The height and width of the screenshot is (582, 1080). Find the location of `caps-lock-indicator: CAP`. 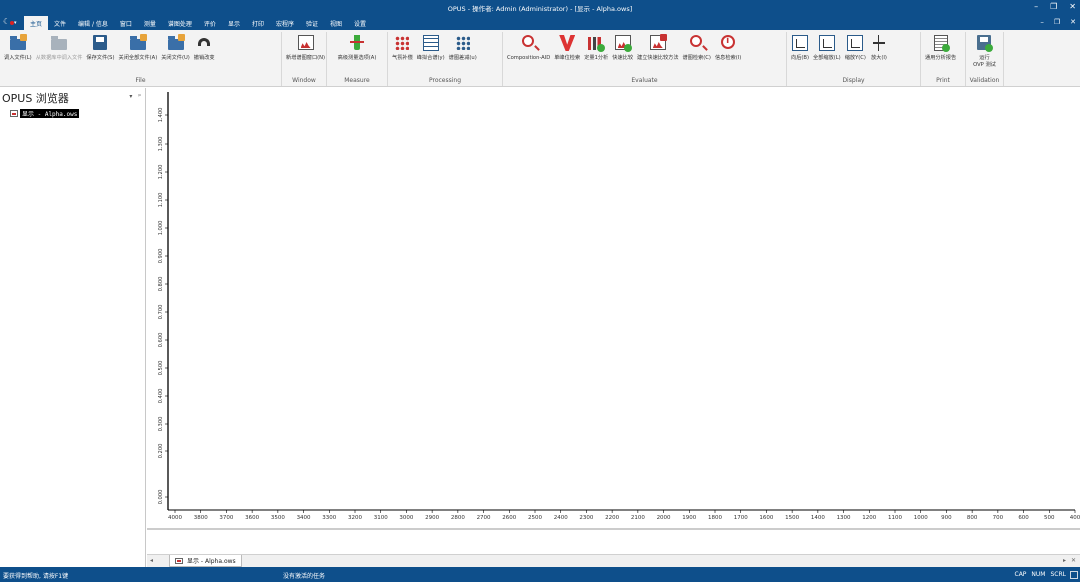

caps-lock-indicator: CAP is located at coordinates (1020, 574).